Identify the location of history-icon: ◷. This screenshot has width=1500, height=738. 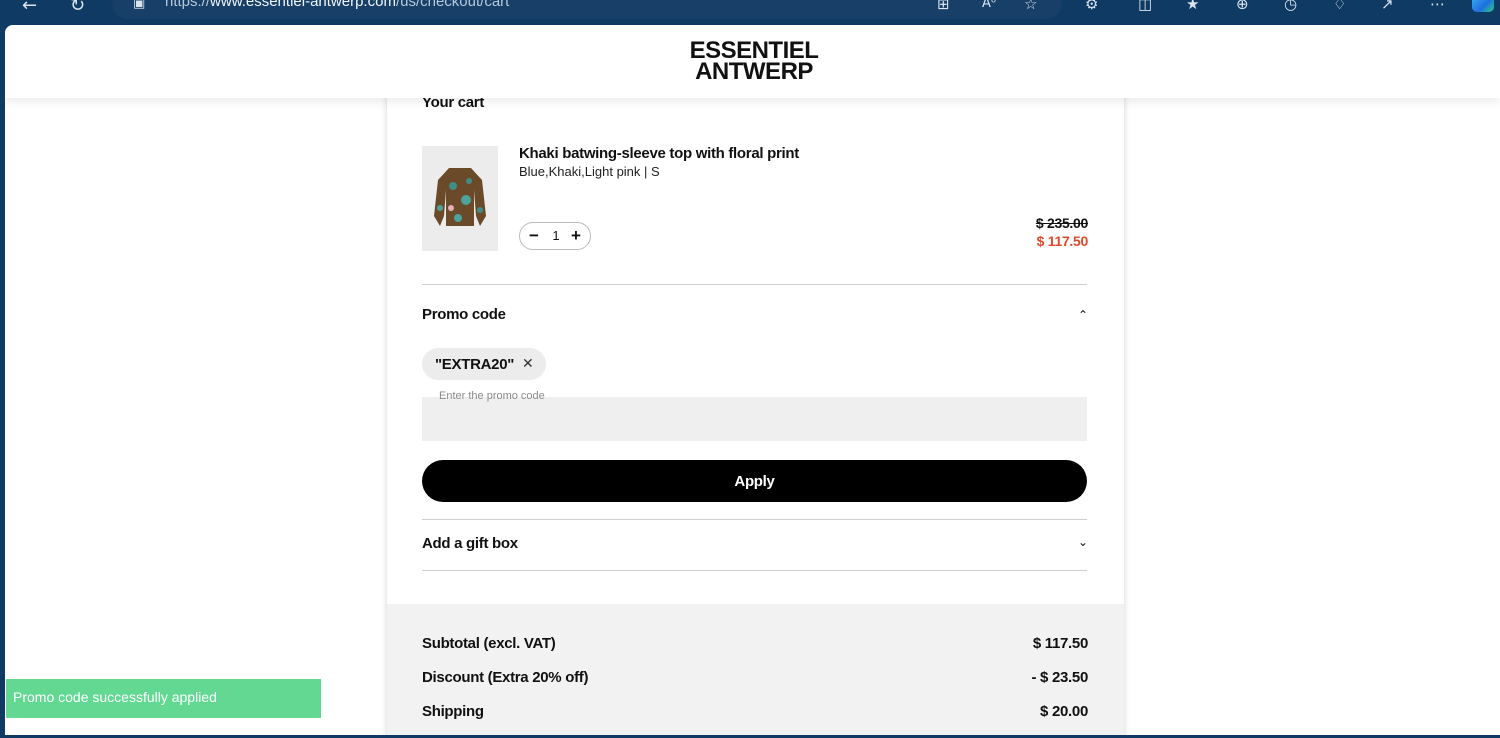
(1290, 6).